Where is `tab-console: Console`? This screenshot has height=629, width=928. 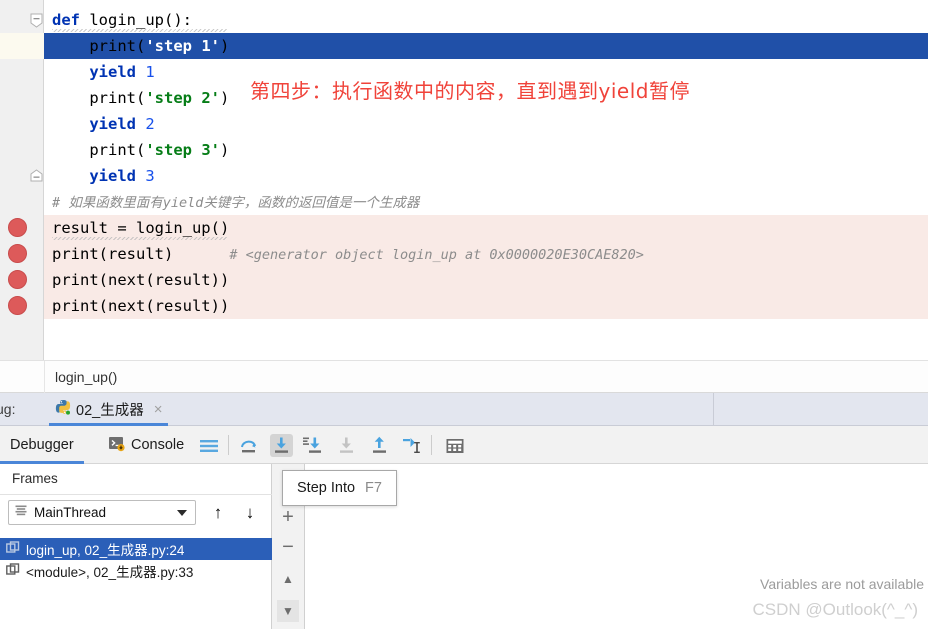
tab-console: Console is located at coordinates (146, 445).